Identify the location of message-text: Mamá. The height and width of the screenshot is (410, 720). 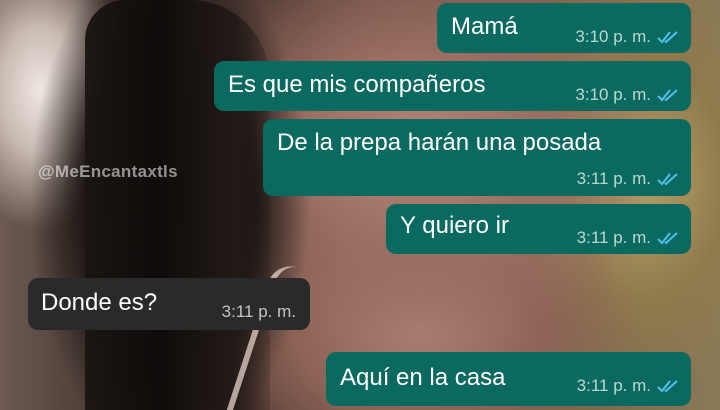
(484, 26).